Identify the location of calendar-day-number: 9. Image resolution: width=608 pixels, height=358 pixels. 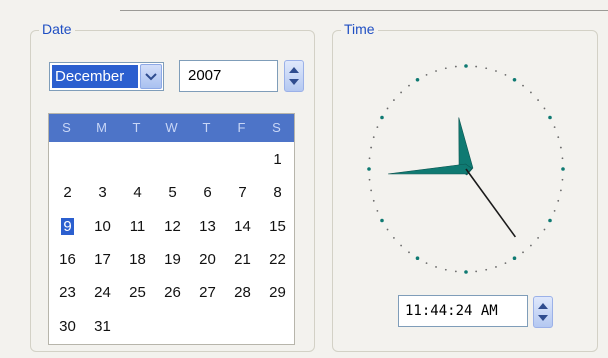
(67, 226).